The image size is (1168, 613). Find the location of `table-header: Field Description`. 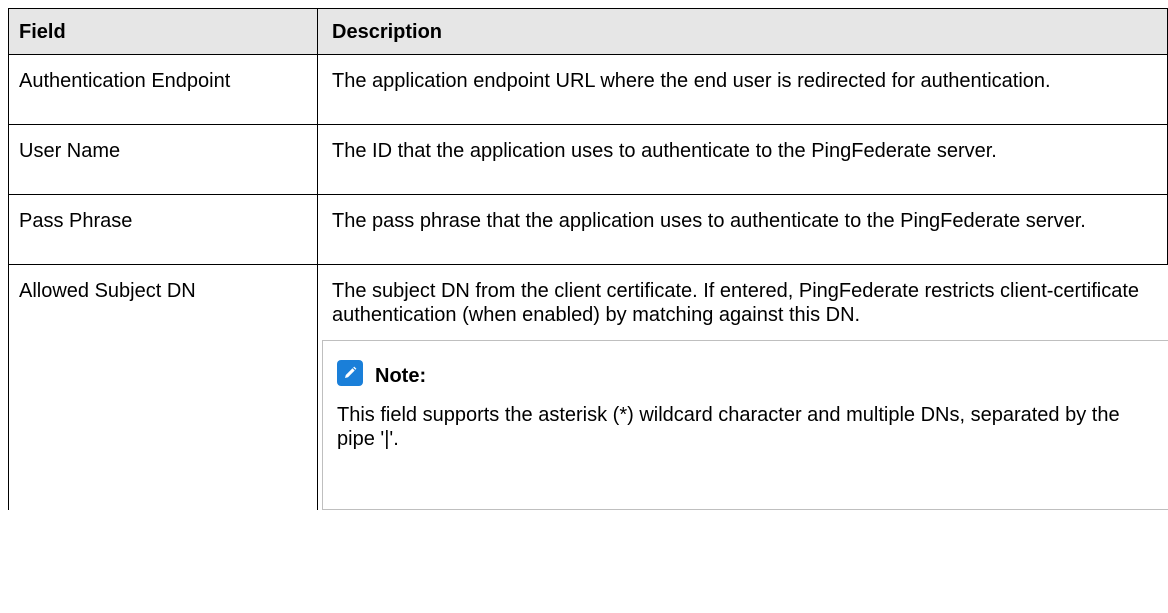

table-header: Field Description is located at coordinates (588, 31).